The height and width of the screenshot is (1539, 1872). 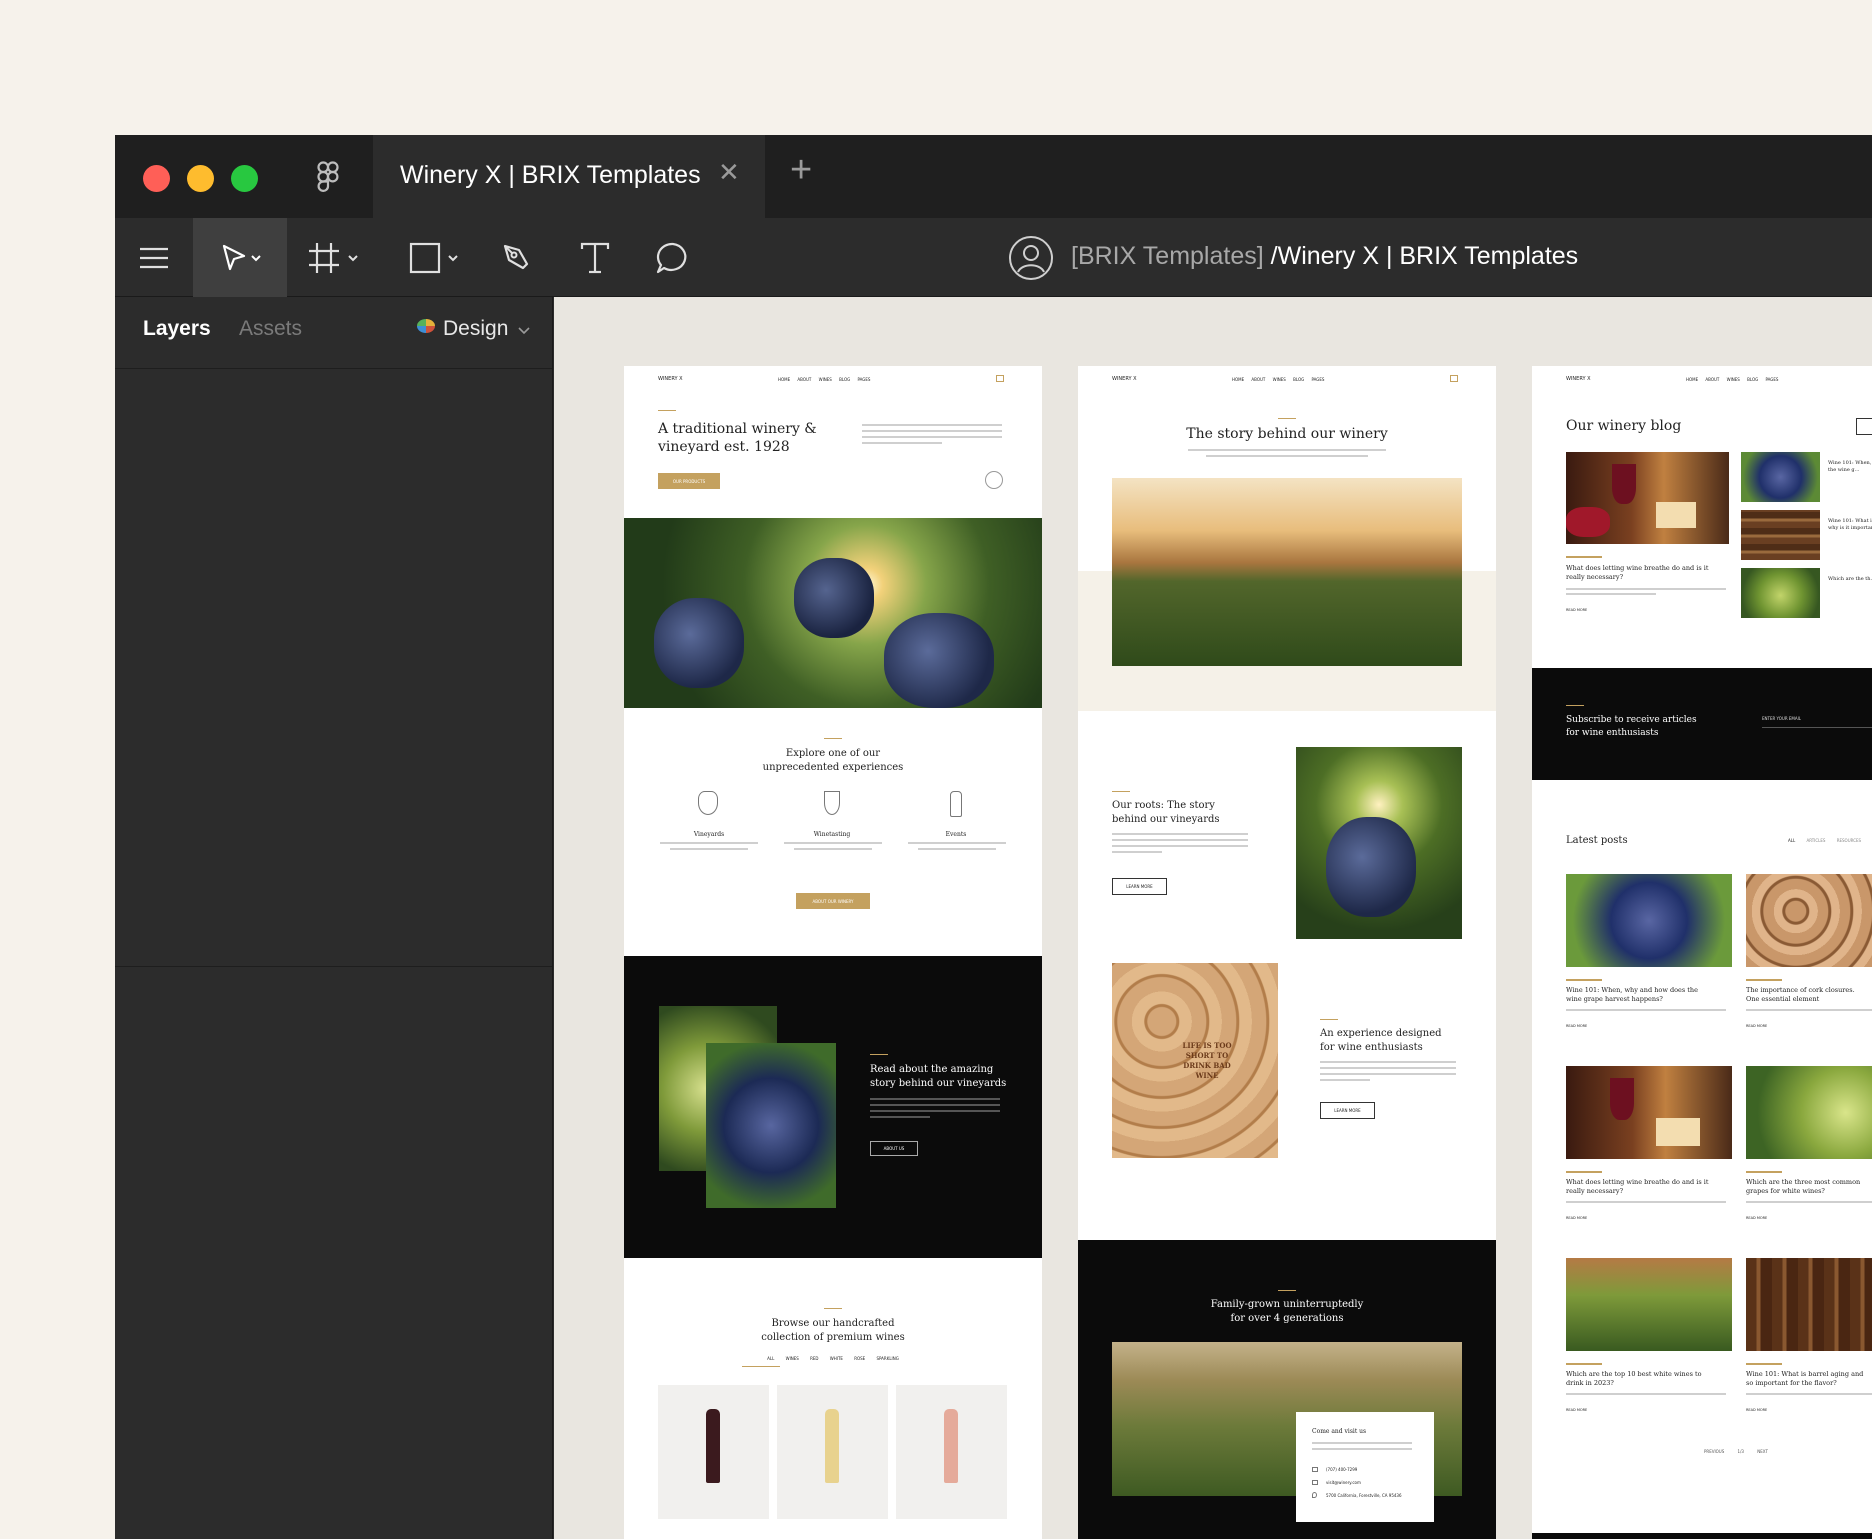 What do you see at coordinates (475, 329) in the screenshot?
I see `design-dropdown: Design` at bounding box center [475, 329].